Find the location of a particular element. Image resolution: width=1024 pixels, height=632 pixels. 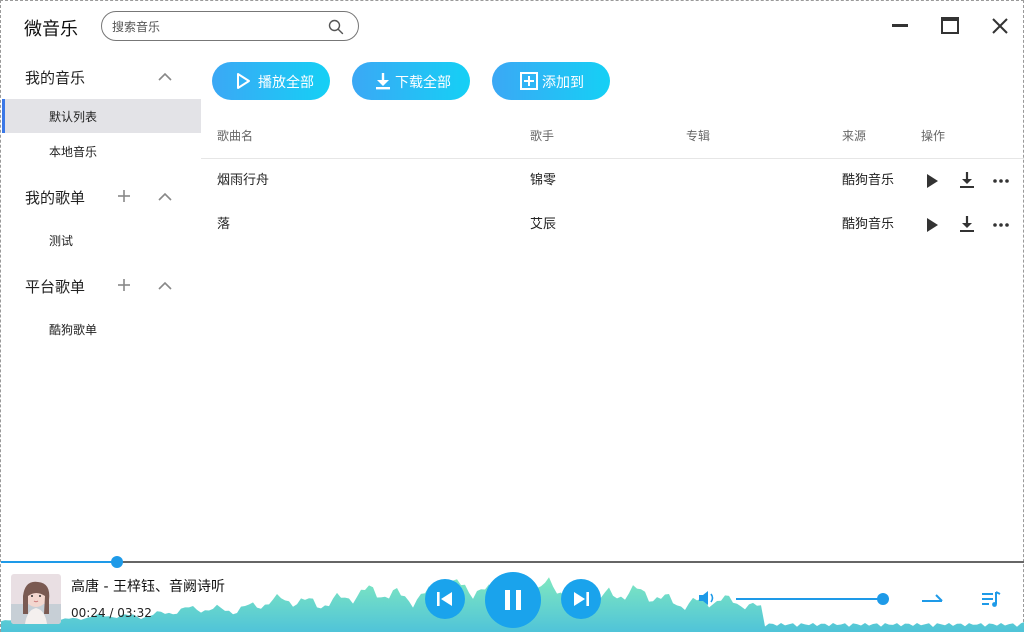

download-all-button: 下载全部 is located at coordinates (411, 81).